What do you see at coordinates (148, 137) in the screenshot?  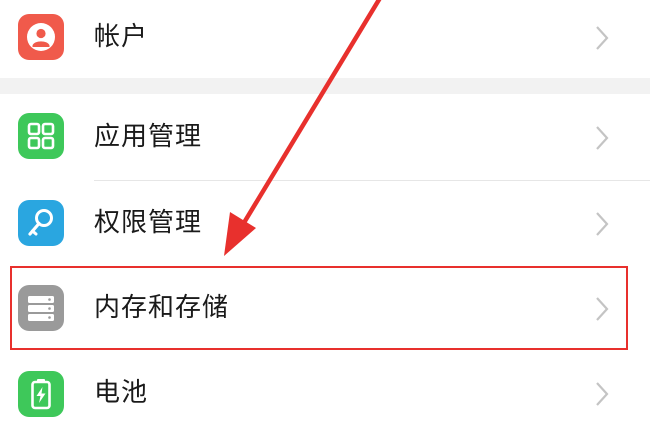 I see `settings-item-label: 应用管理` at bounding box center [148, 137].